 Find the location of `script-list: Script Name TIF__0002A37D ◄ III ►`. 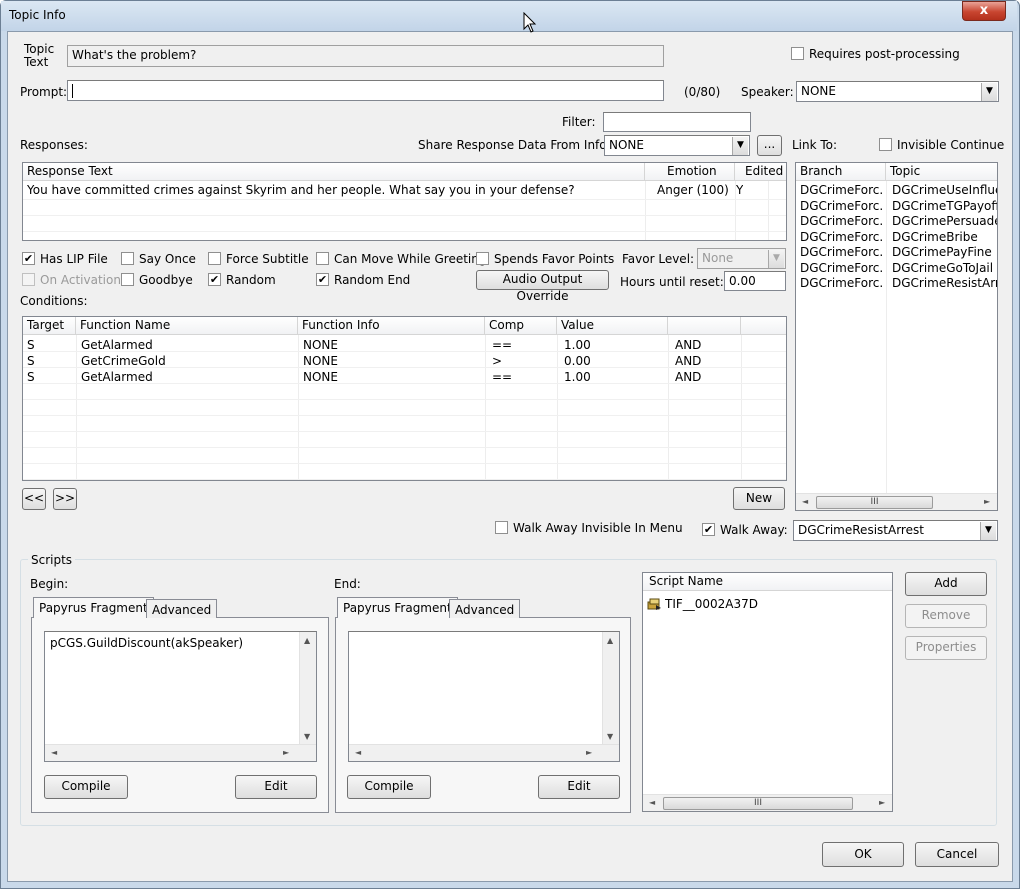

script-list: Script Name TIF__0002A37D ◄ III ► is located at coordinates (767, 692).